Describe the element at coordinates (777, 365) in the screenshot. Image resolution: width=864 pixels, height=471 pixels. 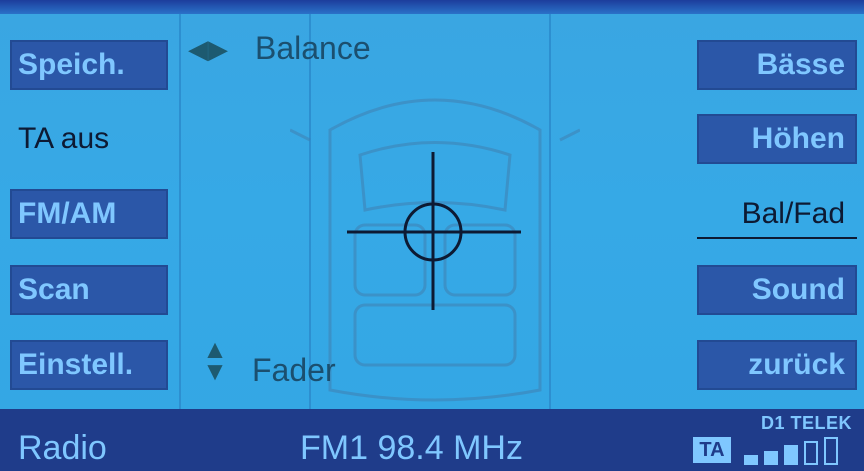
I see `softkey-zurueck: zurück` at that location.